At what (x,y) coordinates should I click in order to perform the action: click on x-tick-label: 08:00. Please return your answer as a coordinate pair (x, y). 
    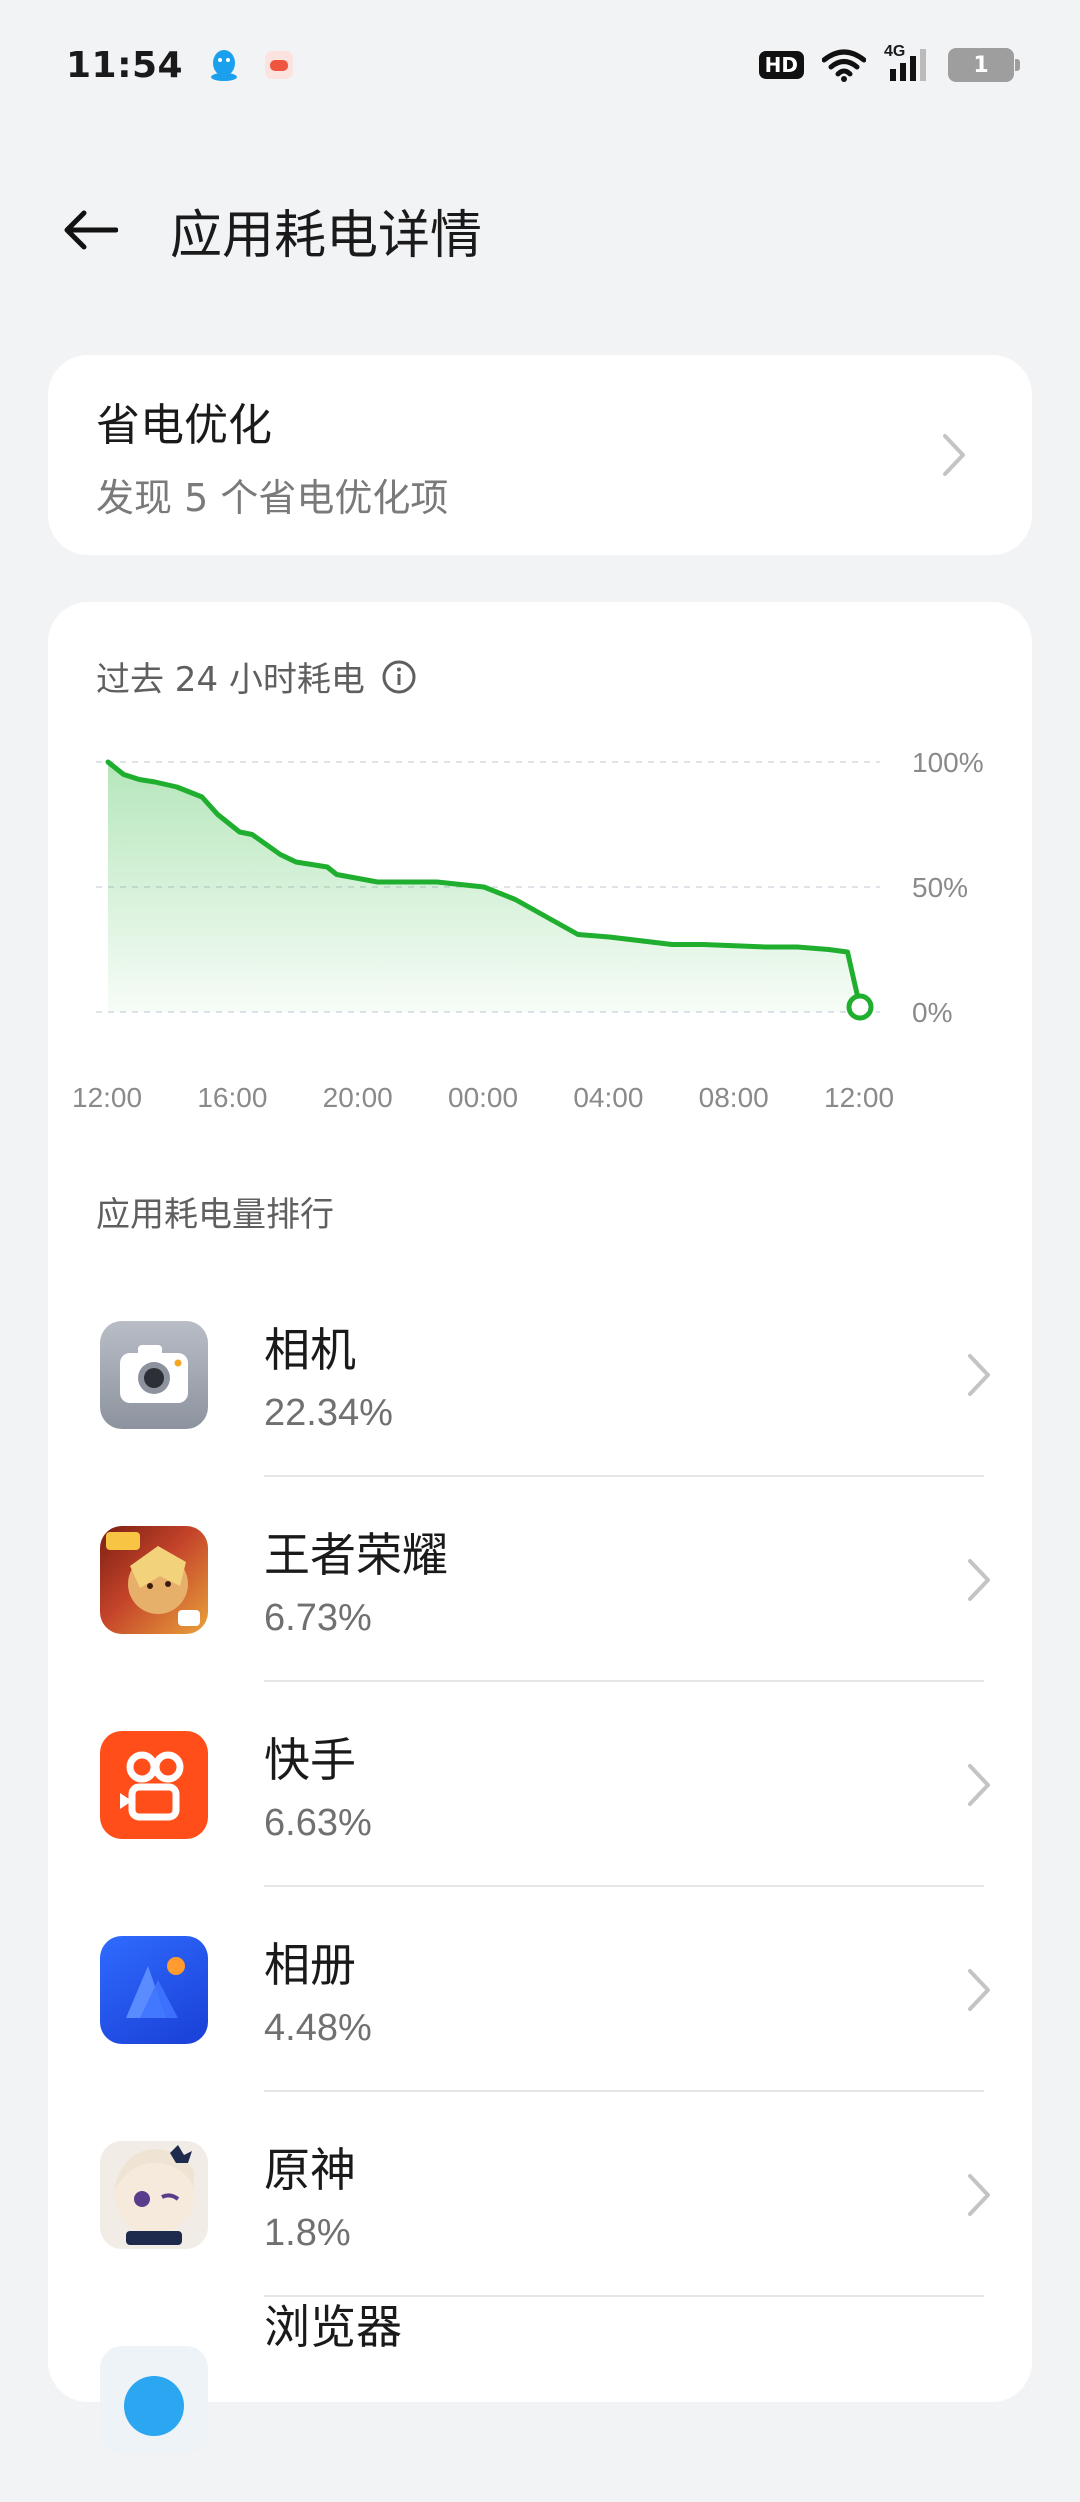
    Looking at the image, I should click on (733, 1097).